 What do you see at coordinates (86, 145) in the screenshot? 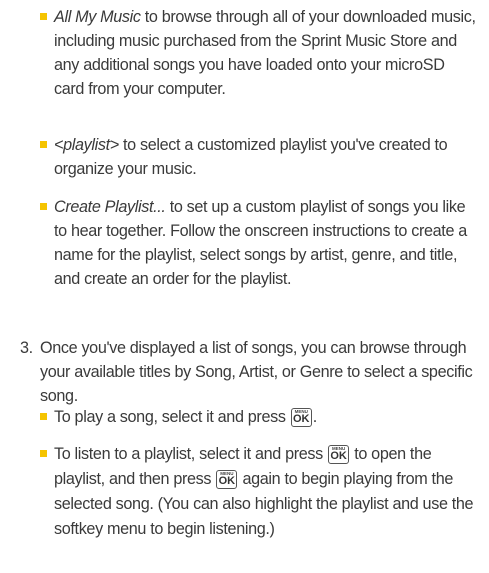
I see `menu-term-playlist: <playlist>` at bounding box center [86, 145].